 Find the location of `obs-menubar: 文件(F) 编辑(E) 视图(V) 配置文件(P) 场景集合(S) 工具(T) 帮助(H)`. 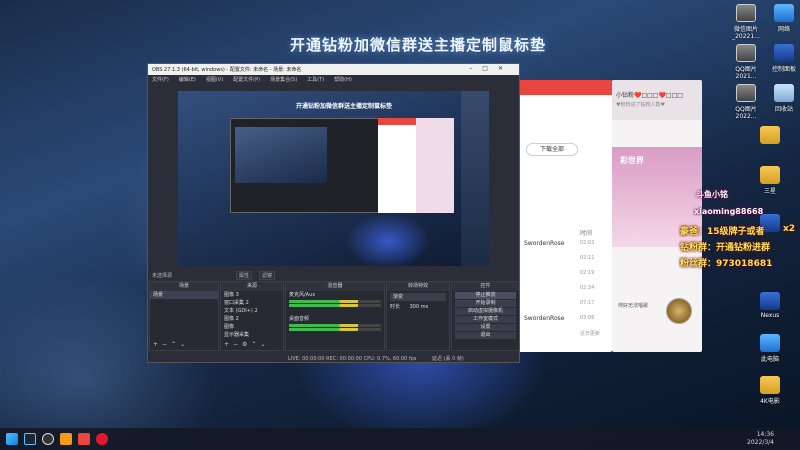

obs-menubar: 文件(F) 编辑(E) 视图(V) 配置文件(P) 场景集合(S) 工具(T) 帮助(H) is located at coordinates (333, 79).